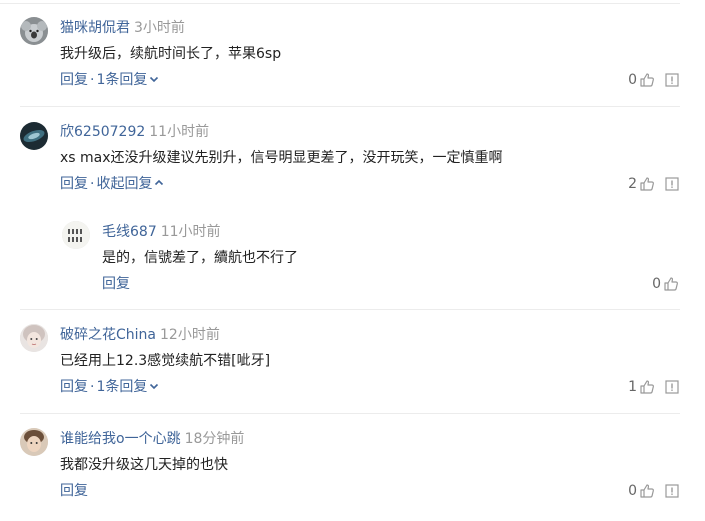 The height and width of the screenshot is (521, 705). I want to click on timestamp: 12小时前, so click(190, 335).